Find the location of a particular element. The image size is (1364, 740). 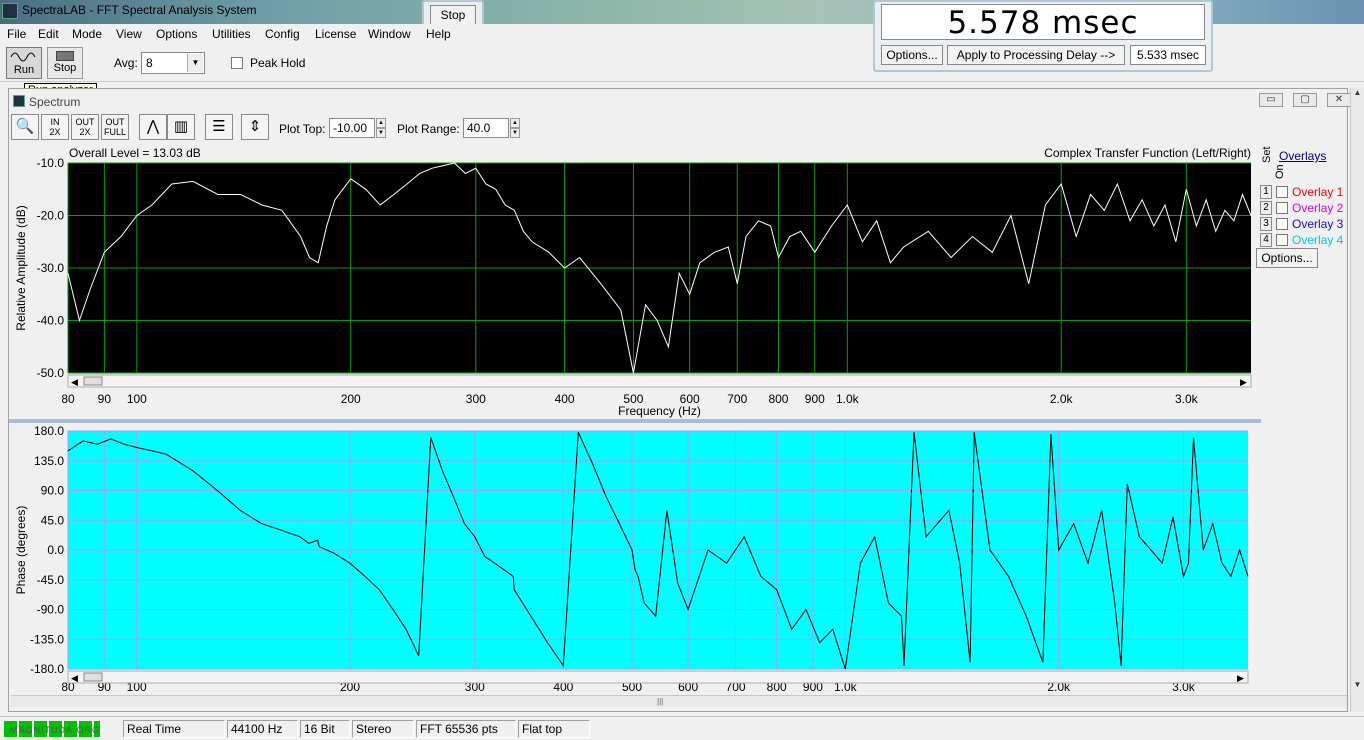

status-watermark: MAGNITUDA.ORG is located at coordinates (55, 730).